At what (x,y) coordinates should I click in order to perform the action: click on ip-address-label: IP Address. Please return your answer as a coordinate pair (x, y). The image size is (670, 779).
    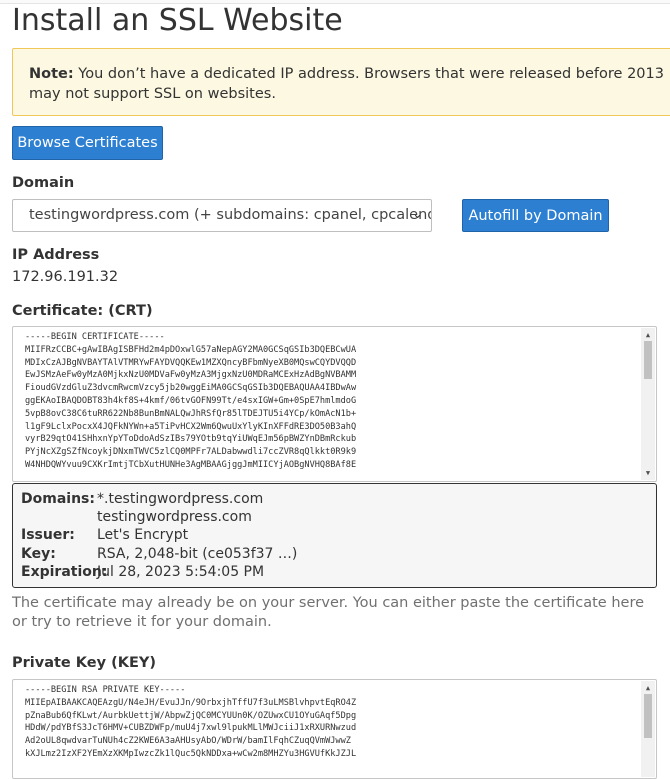
    Looking at the image, I should click on (56, 255).